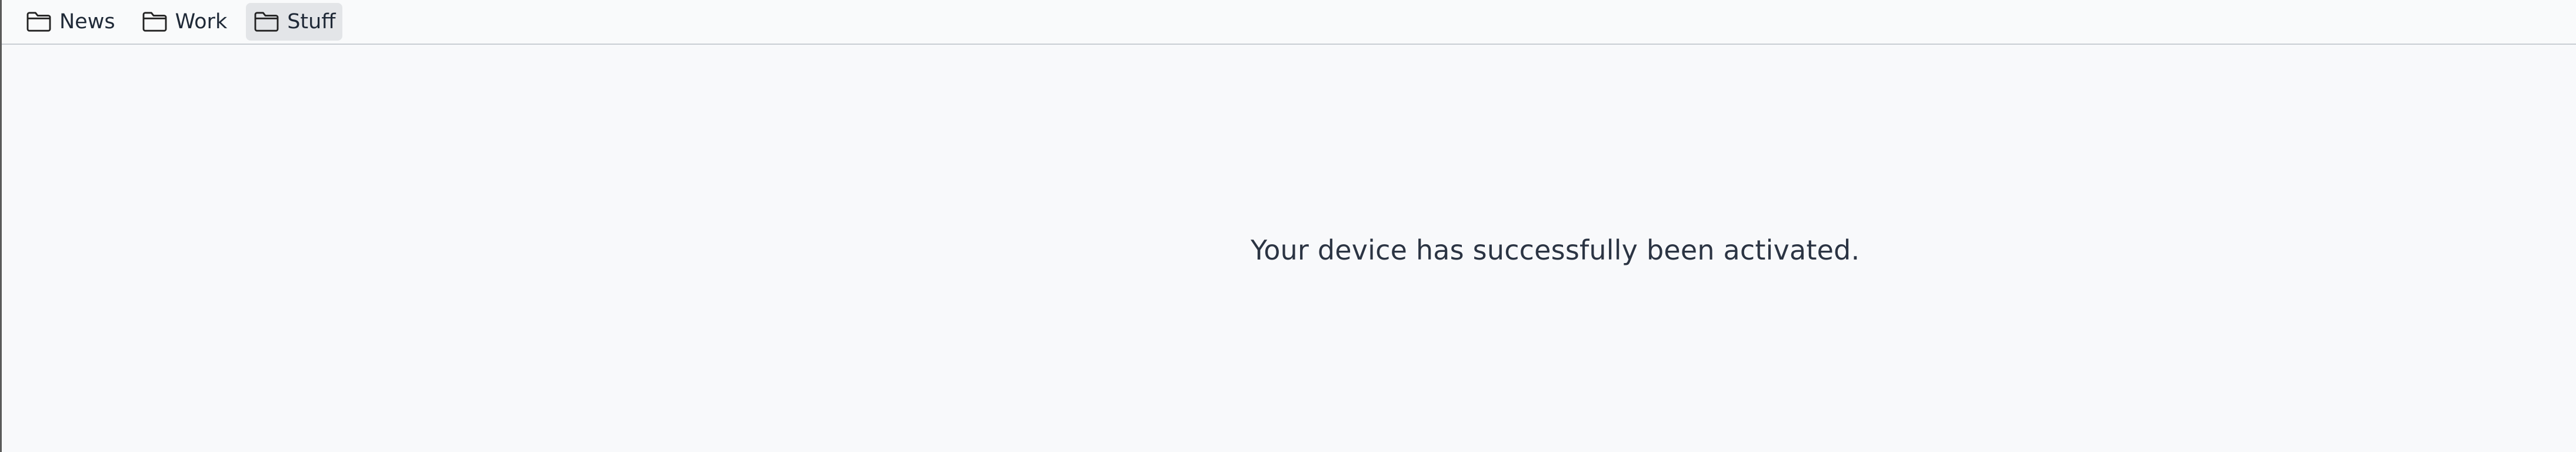 This screenshot has height=452, width=2576. I want to click on bookmark-label: Work, so click(201, 21).